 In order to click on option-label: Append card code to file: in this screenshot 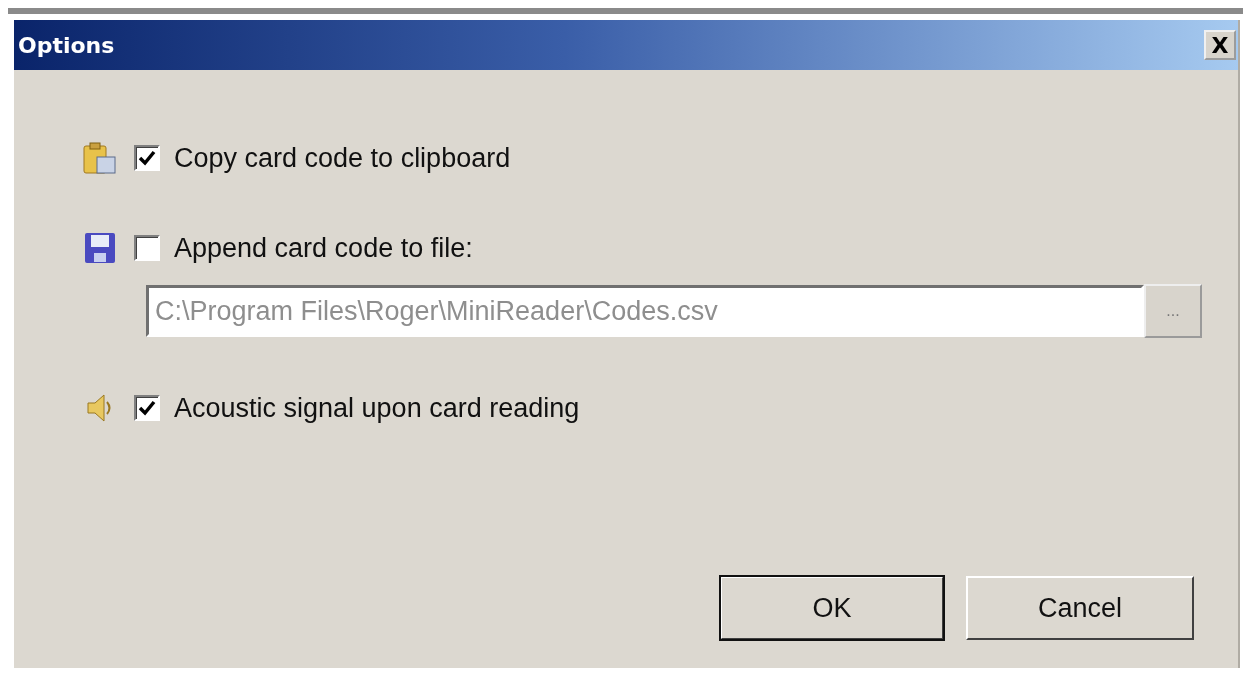, I will do `click(323, 248)`.